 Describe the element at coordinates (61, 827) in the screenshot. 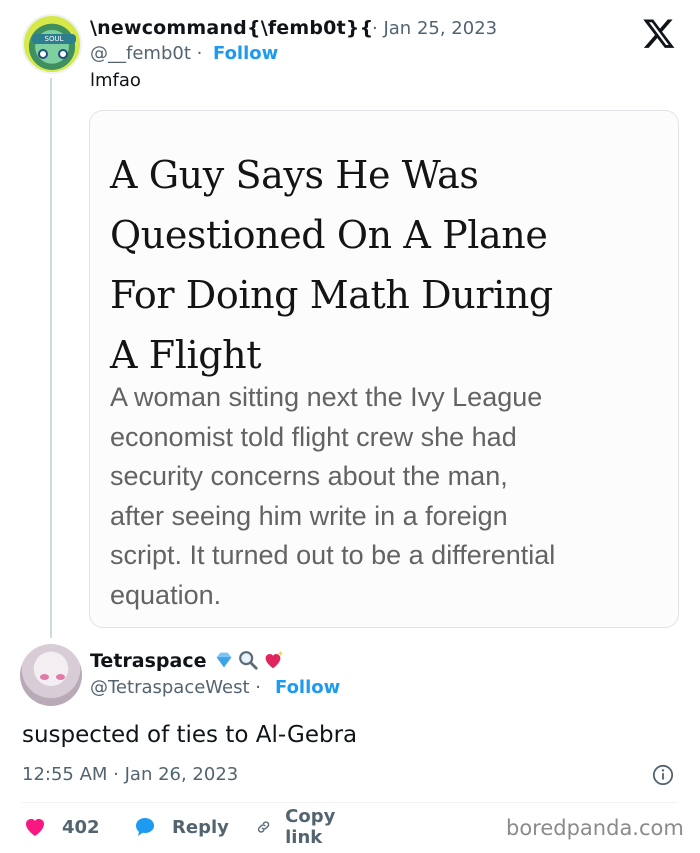

I see `like-button: 402` at that location.